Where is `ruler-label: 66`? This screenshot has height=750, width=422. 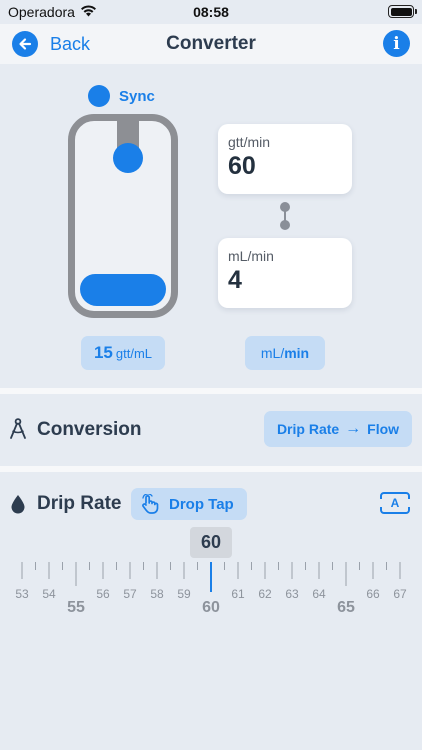
ruler-label: 66 is located at coordinates (373, 594).